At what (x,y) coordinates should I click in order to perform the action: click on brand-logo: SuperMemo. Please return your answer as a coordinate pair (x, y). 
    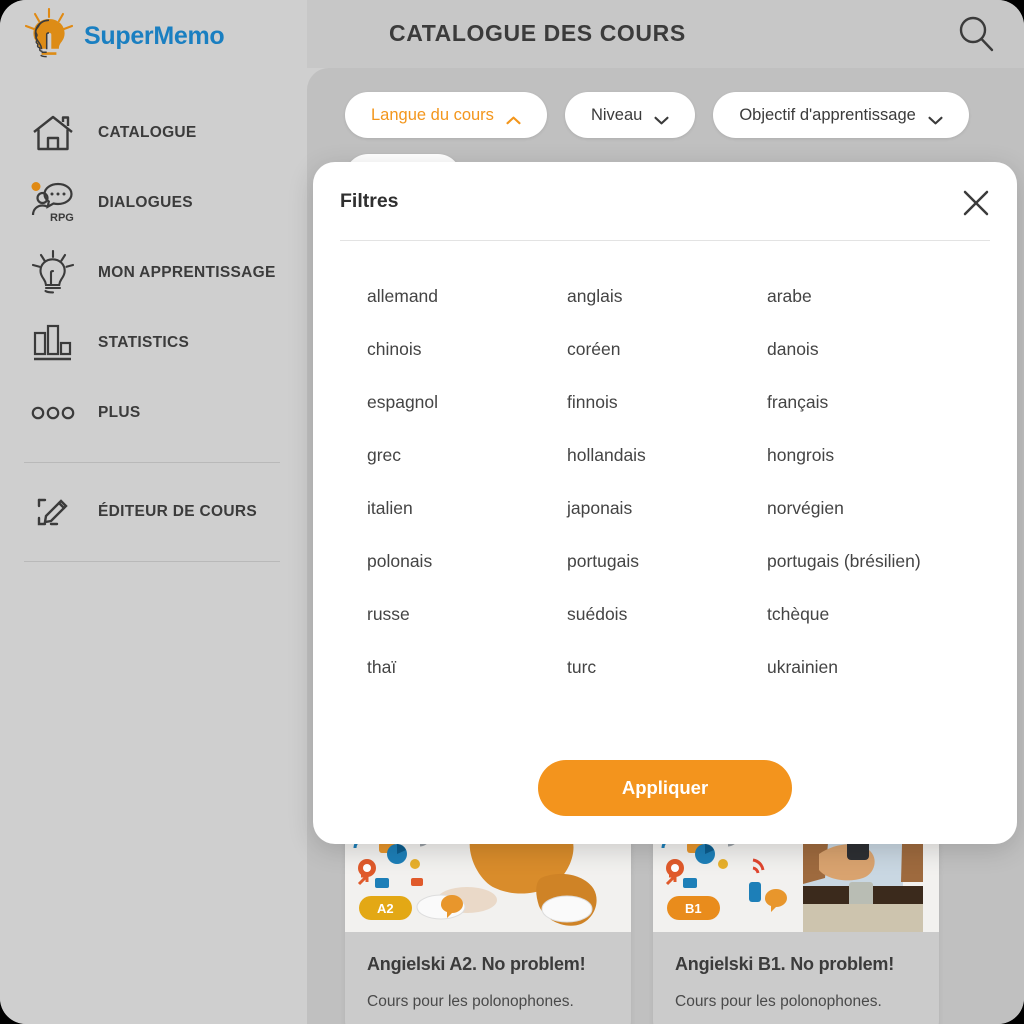
    Looking at the image, I should click on (123, 35).